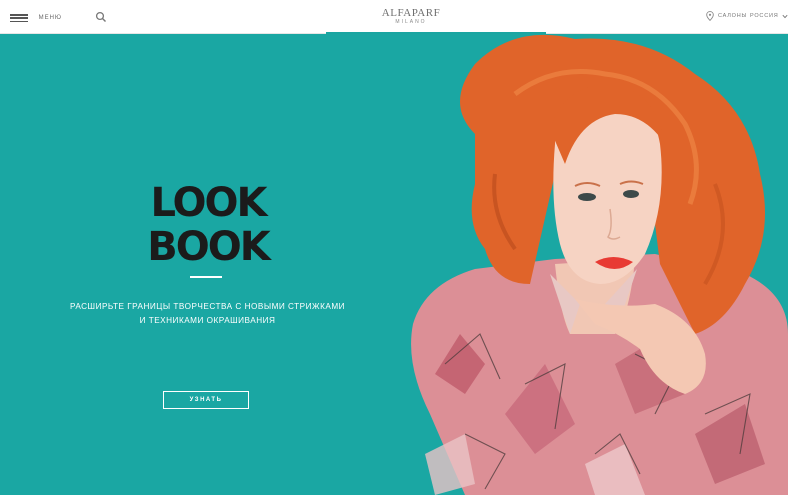  I want to click on learn-more-button: УЗНАТЬ, so click(206, 400).